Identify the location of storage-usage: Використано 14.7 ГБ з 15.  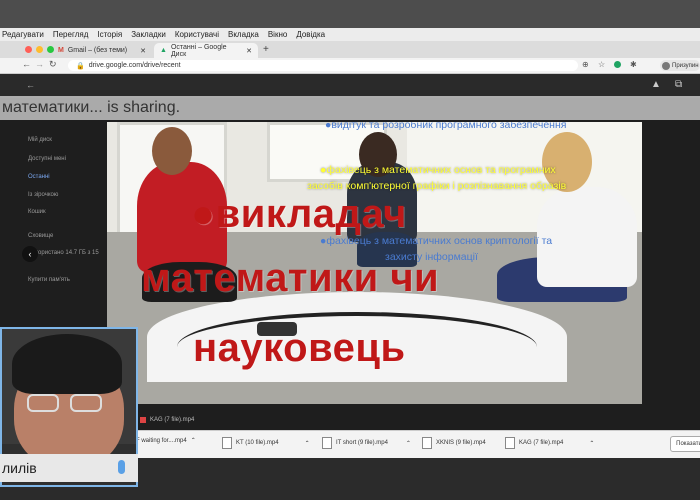
(63, 253).